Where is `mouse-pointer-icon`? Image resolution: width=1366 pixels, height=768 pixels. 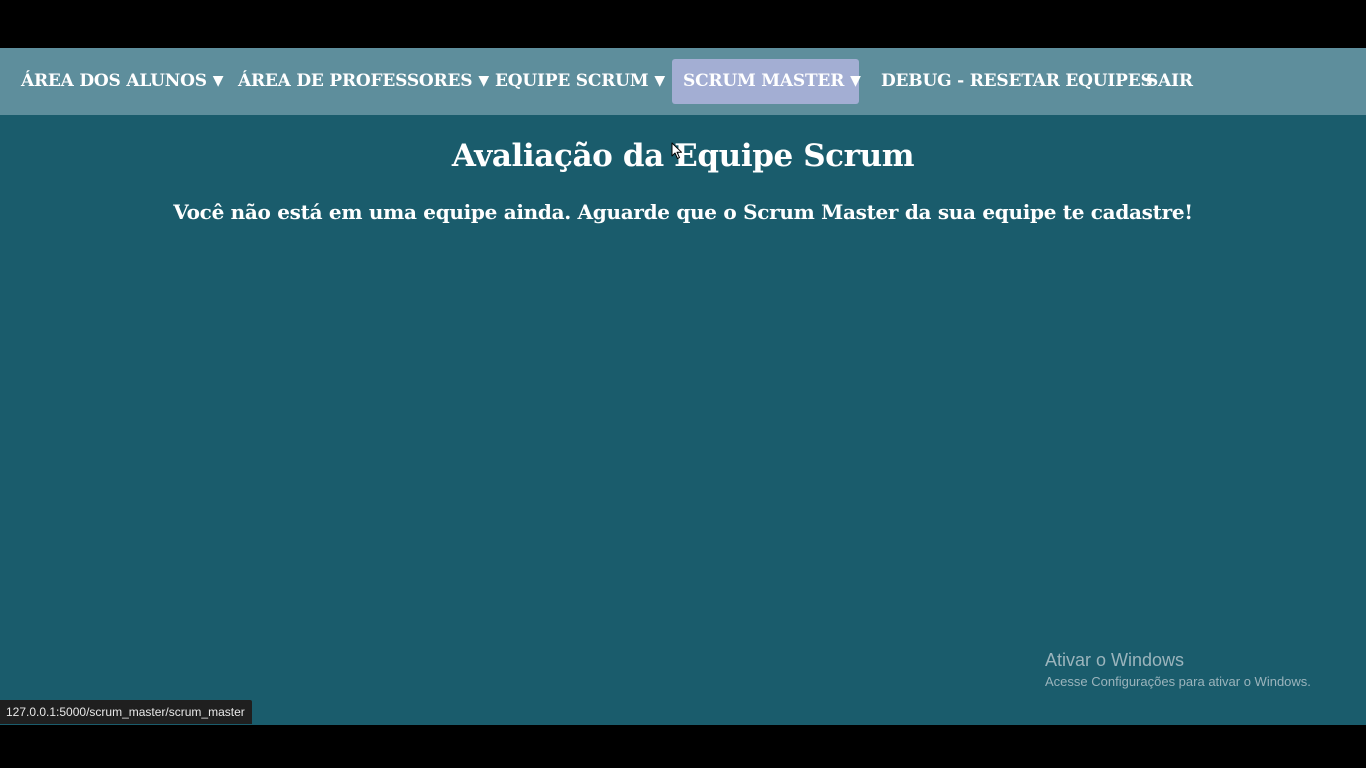 mouse-pointer-icon is located at coordinates (676, 150).